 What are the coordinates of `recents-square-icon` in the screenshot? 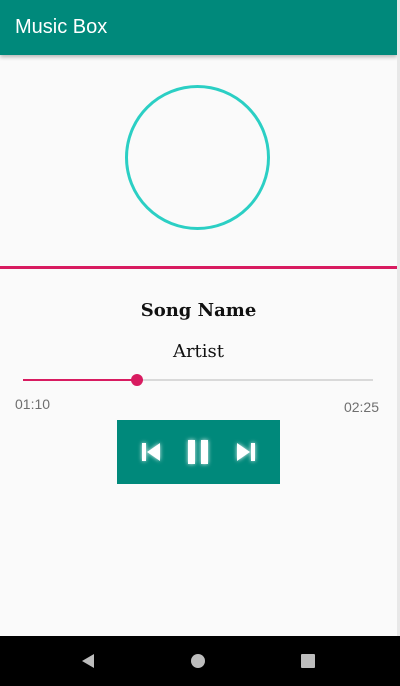 It's located at (308, 661).